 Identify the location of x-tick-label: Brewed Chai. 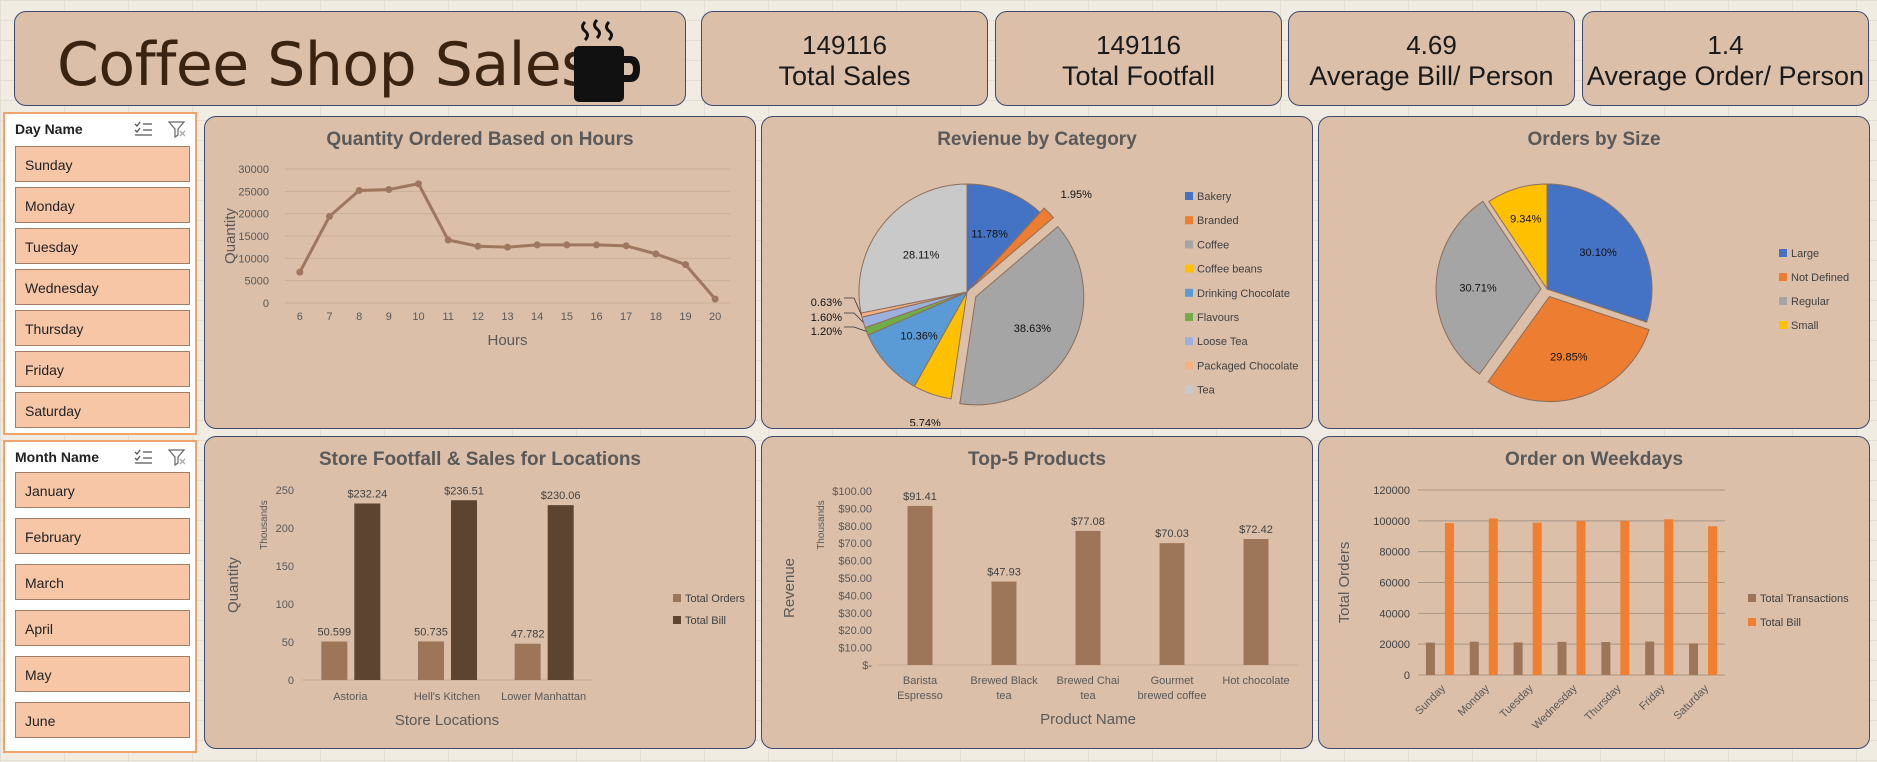
(1088, 681).